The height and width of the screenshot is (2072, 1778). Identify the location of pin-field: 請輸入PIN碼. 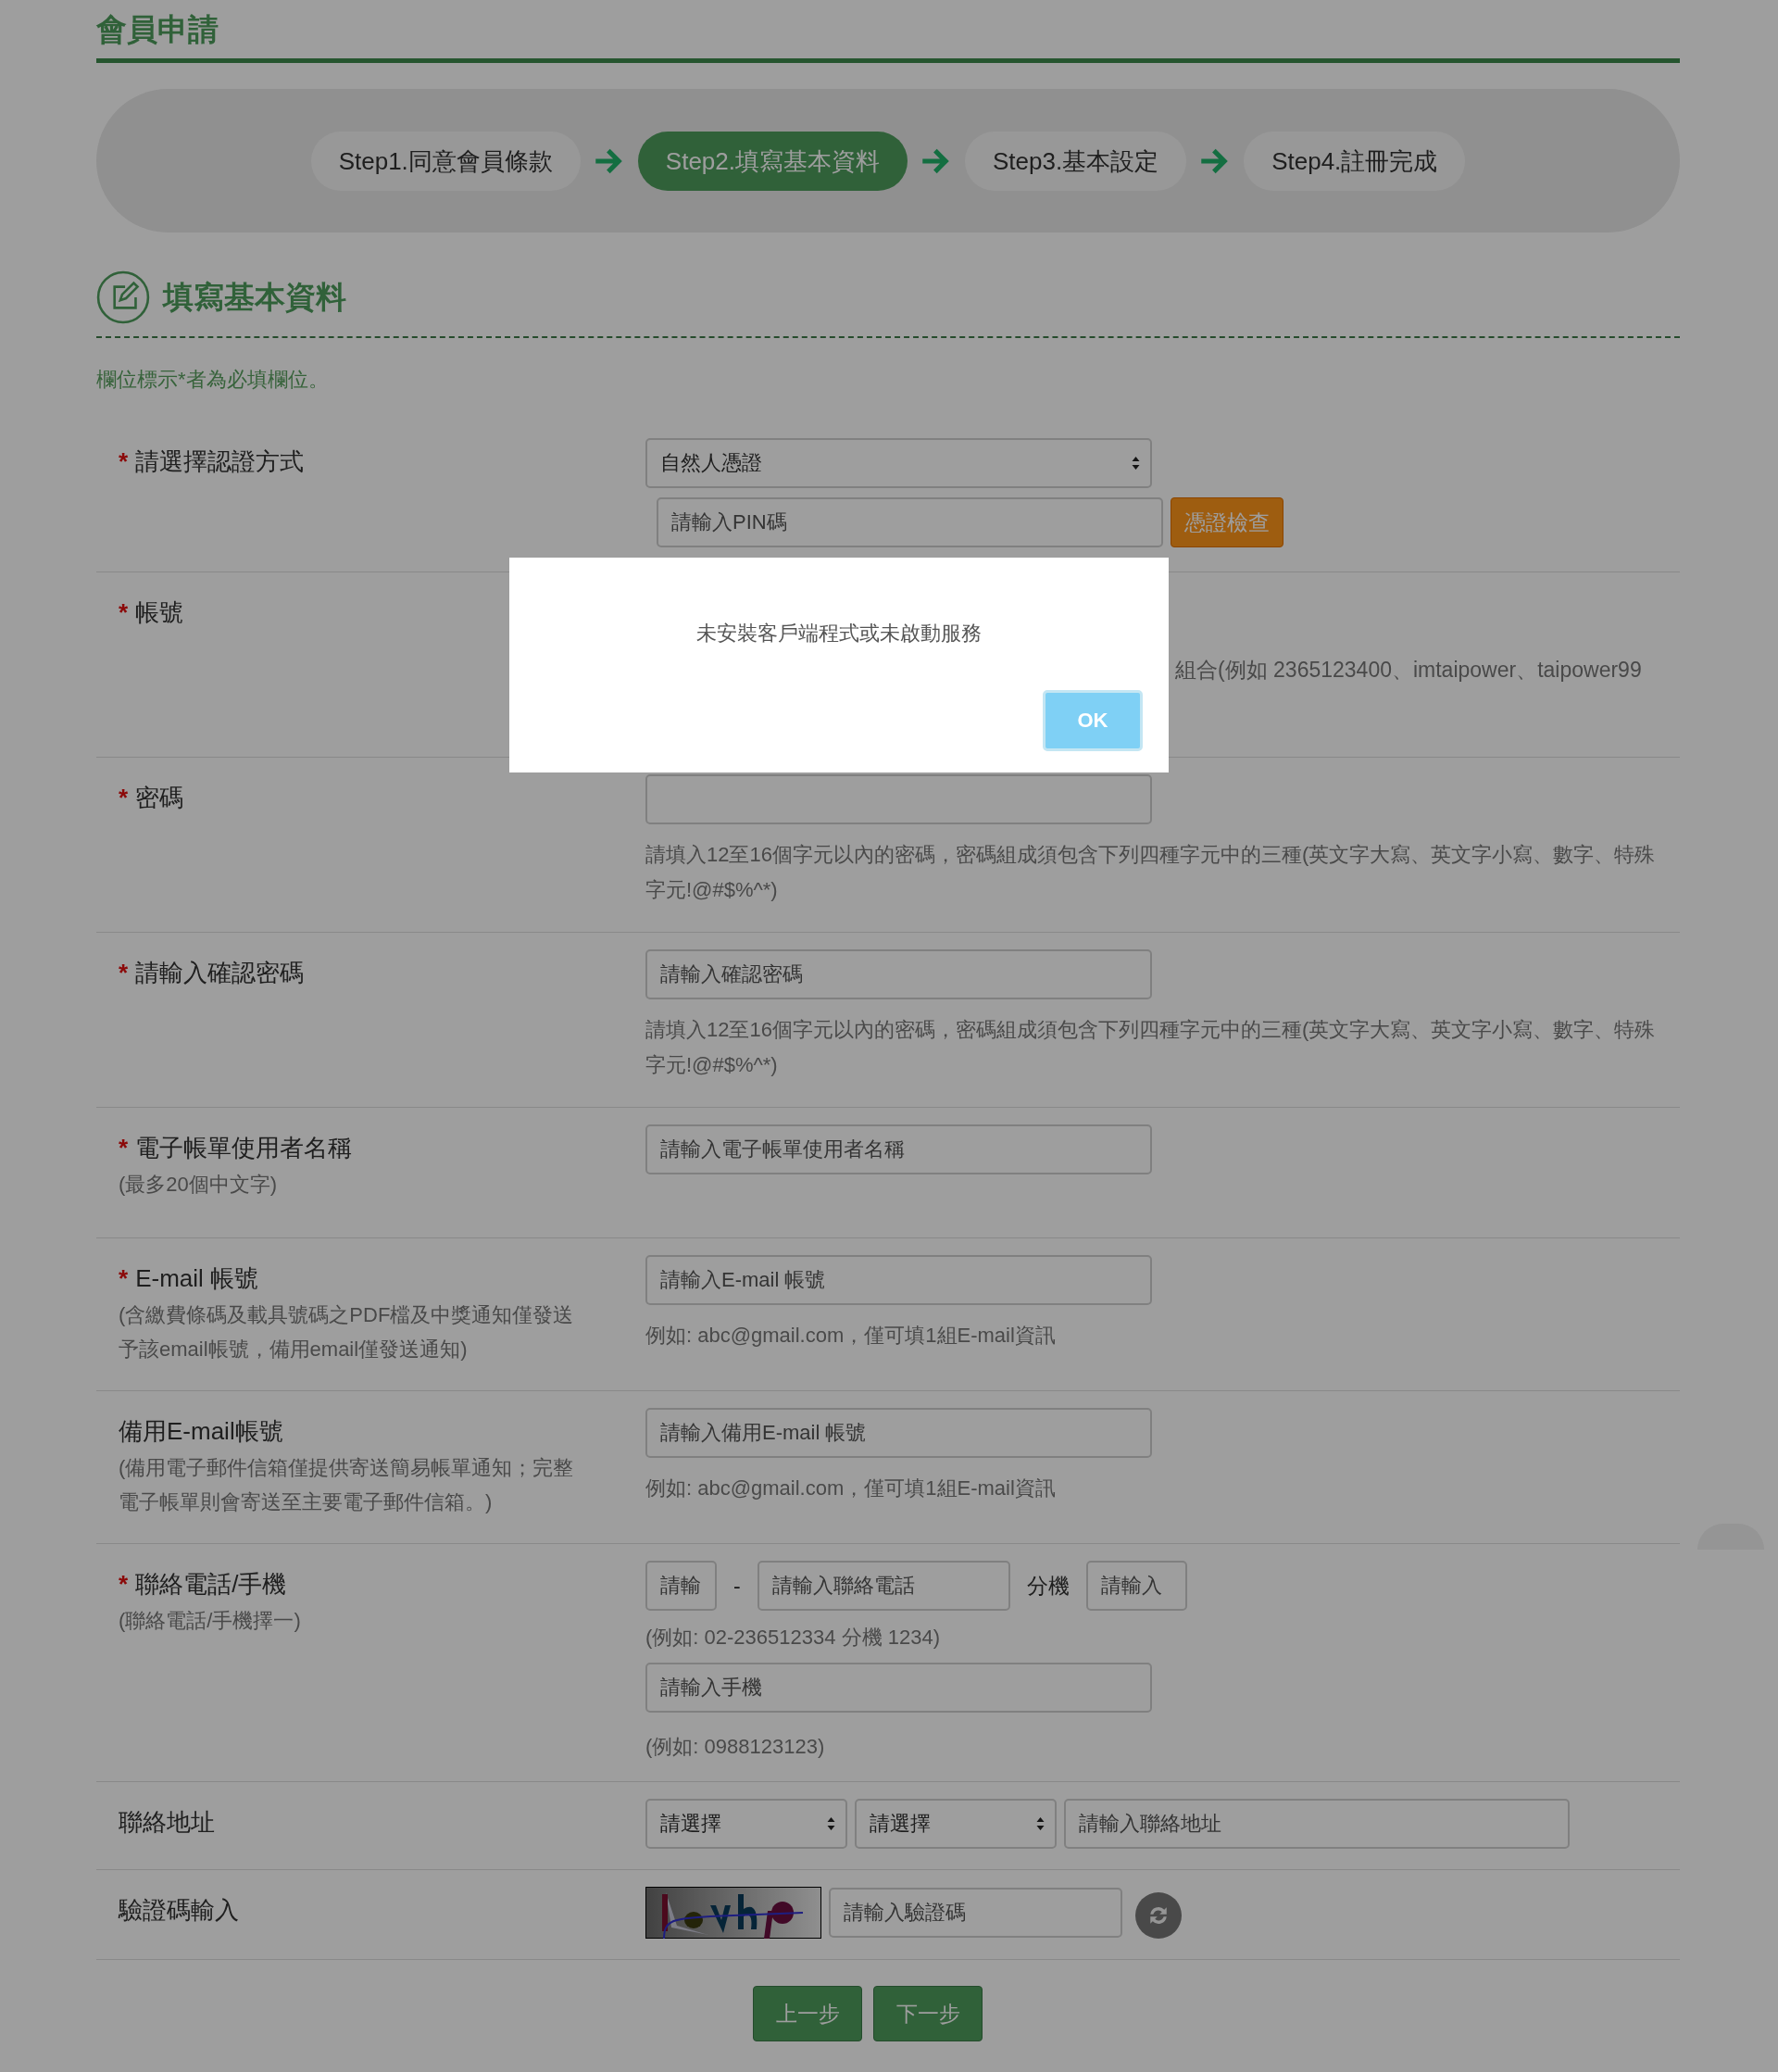
(910, 522).